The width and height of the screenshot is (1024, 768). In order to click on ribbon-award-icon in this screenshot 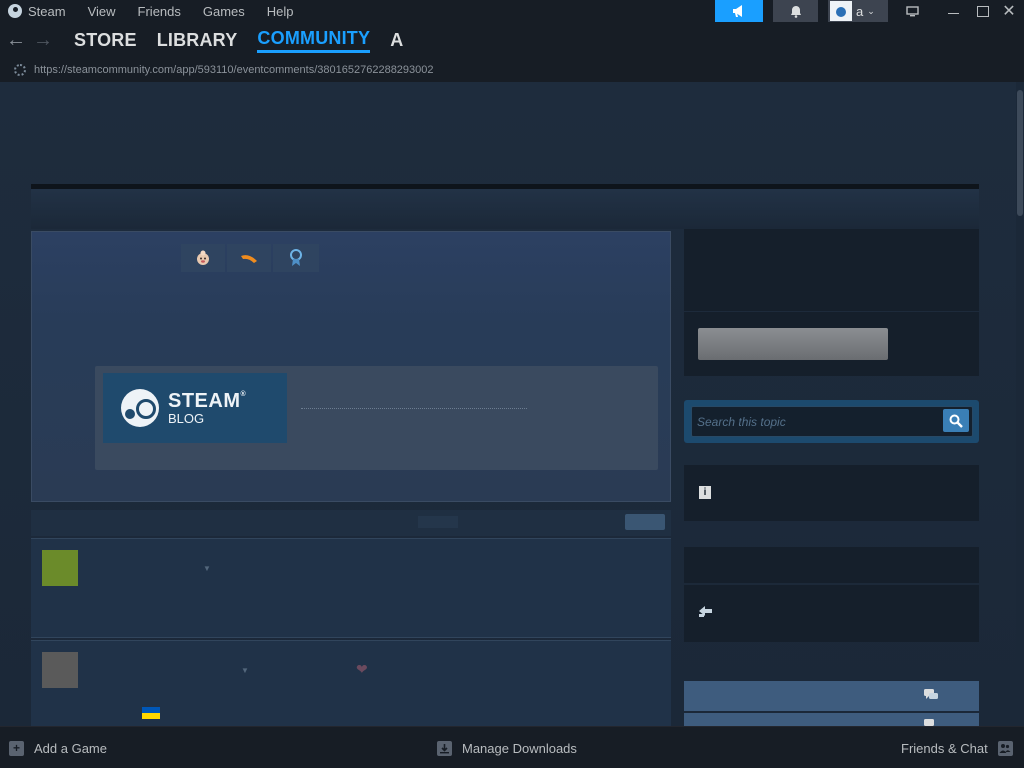, I will do `click(296, 257)`.